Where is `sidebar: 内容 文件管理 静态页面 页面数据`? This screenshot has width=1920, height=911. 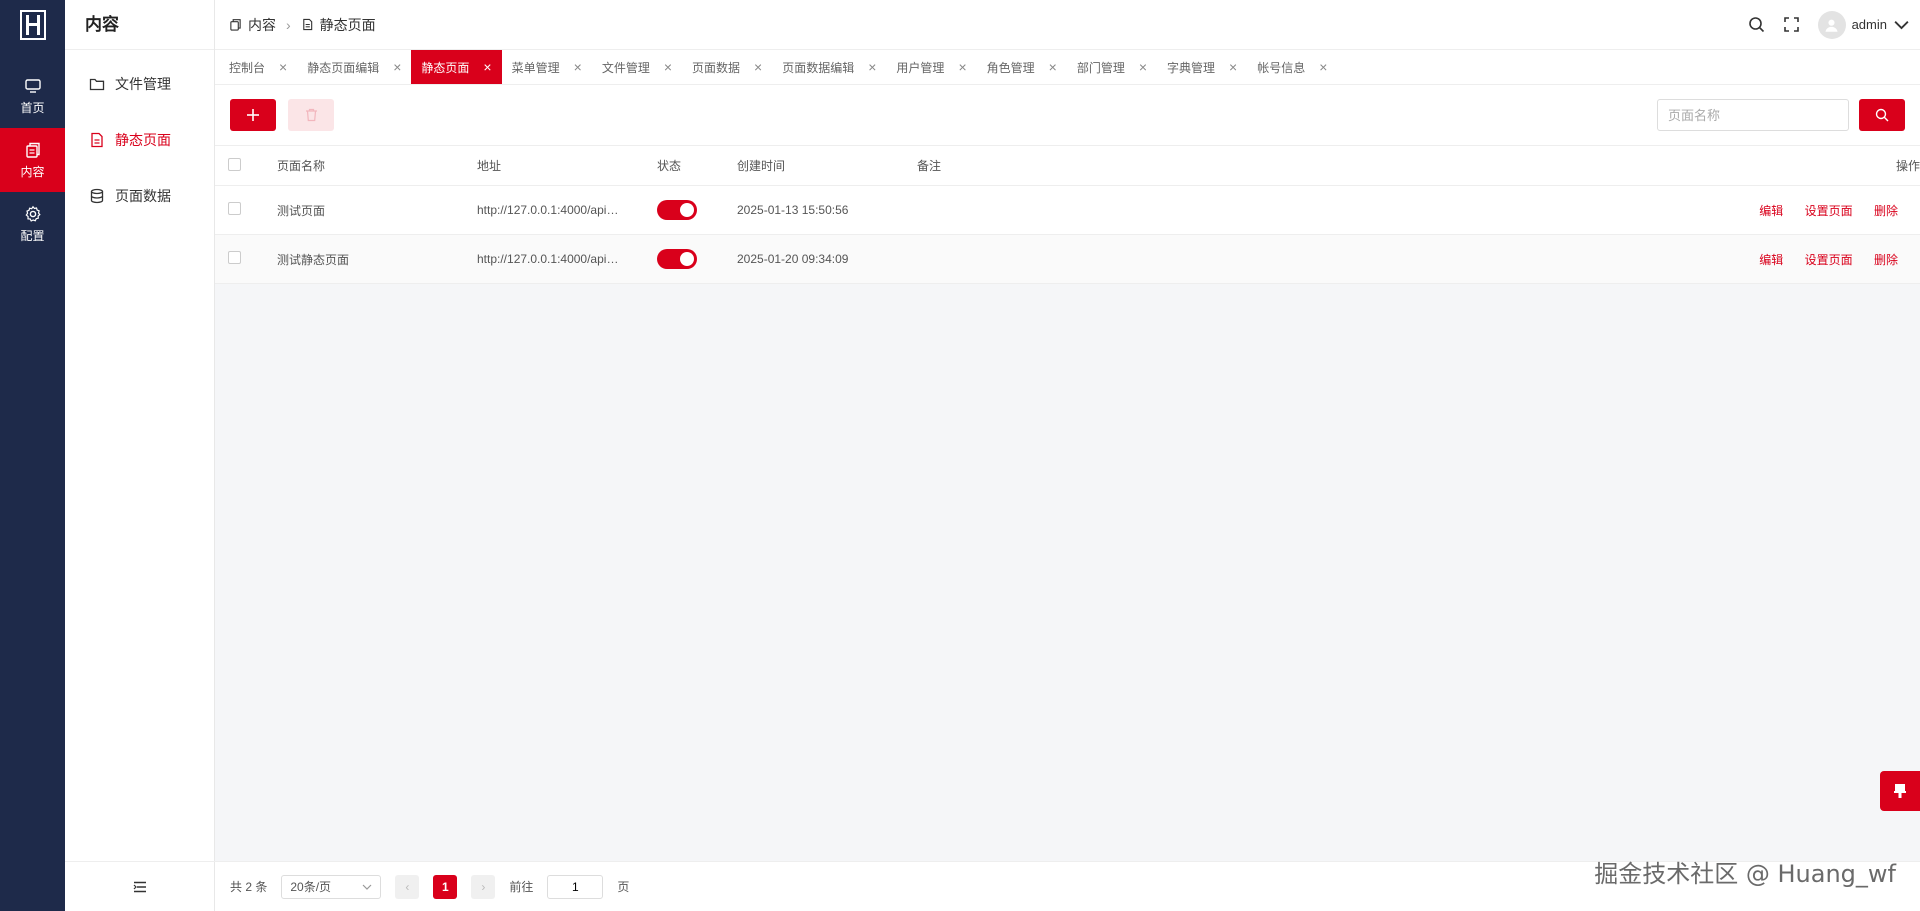
sidebar: 内容 文件管理 静态页面 页面数据 is located at coordinates (140, 455).